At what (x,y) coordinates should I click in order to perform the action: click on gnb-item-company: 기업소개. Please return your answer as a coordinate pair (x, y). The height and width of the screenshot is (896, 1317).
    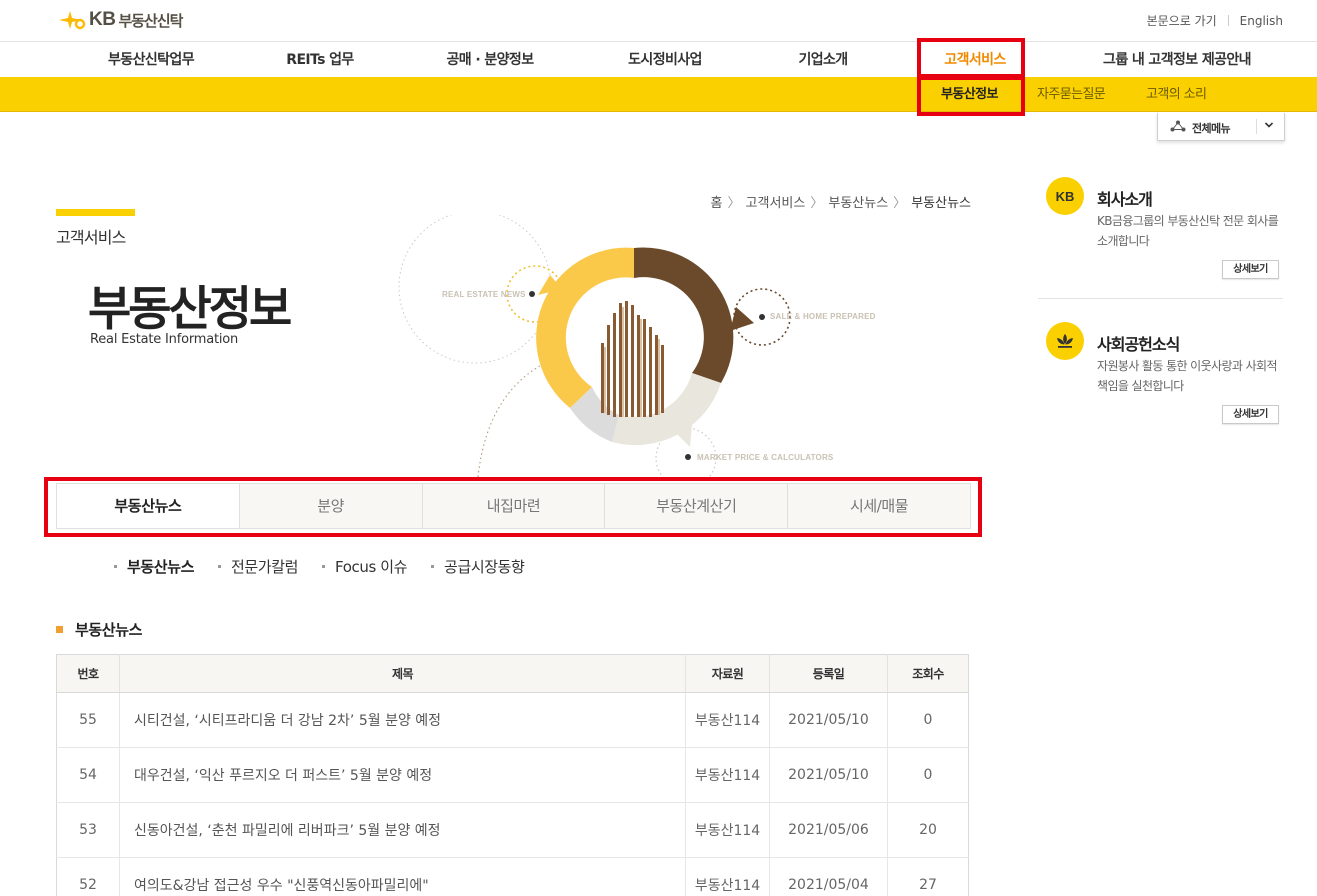
    Looking at the image, I should click on (823, 60).